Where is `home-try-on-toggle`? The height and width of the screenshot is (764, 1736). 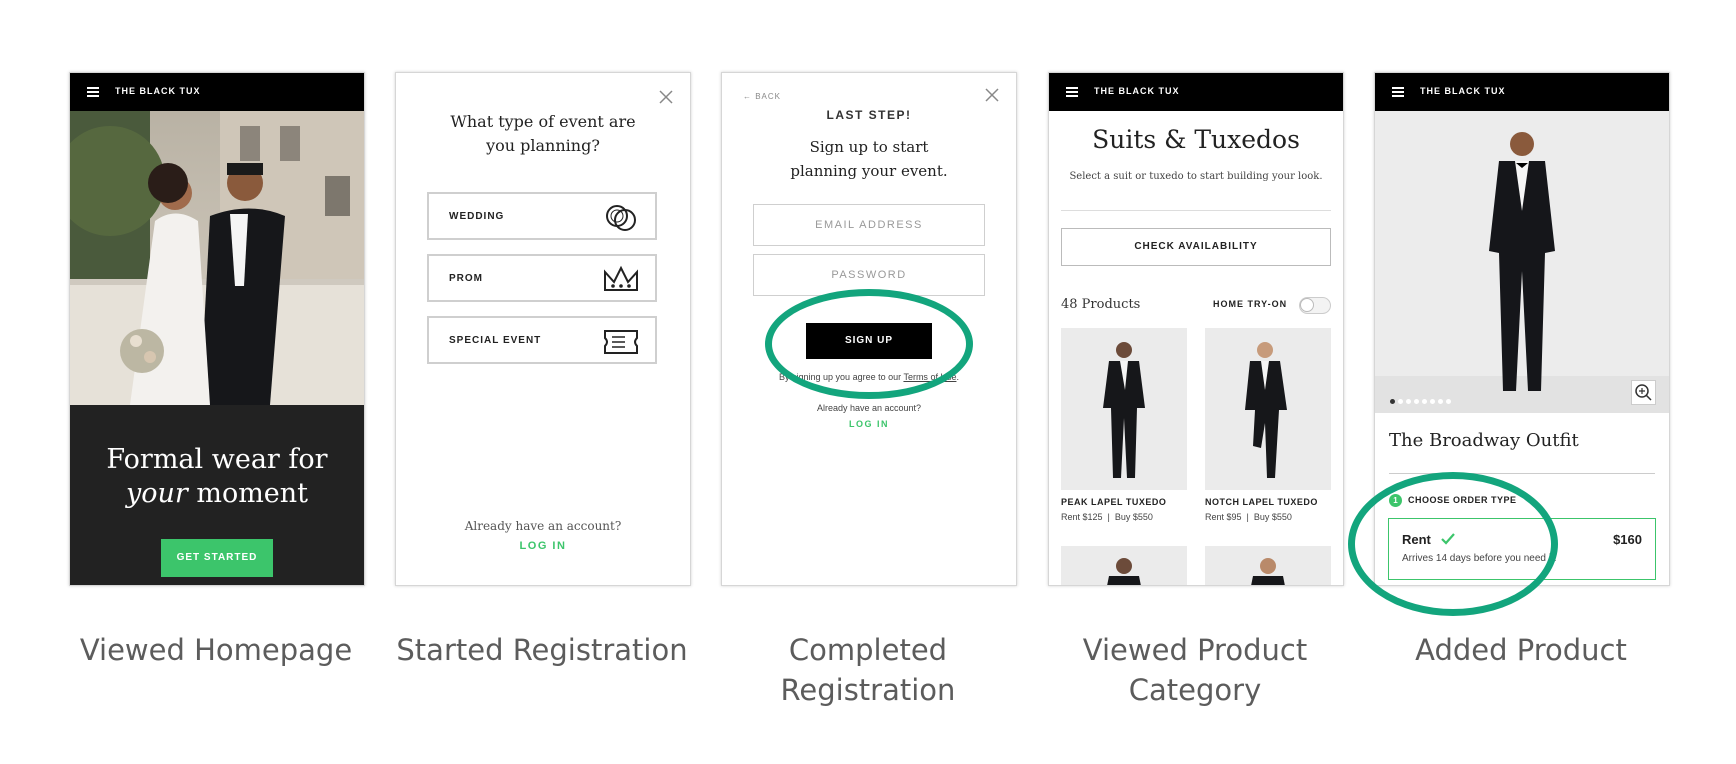
home-try-on-toggle is located at coordinates (1315, 305).